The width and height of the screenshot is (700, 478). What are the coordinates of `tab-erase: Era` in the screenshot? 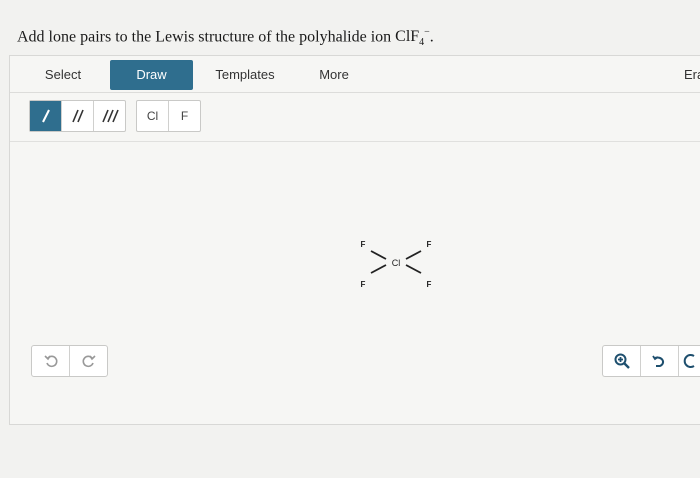 It's located at (692, 75).